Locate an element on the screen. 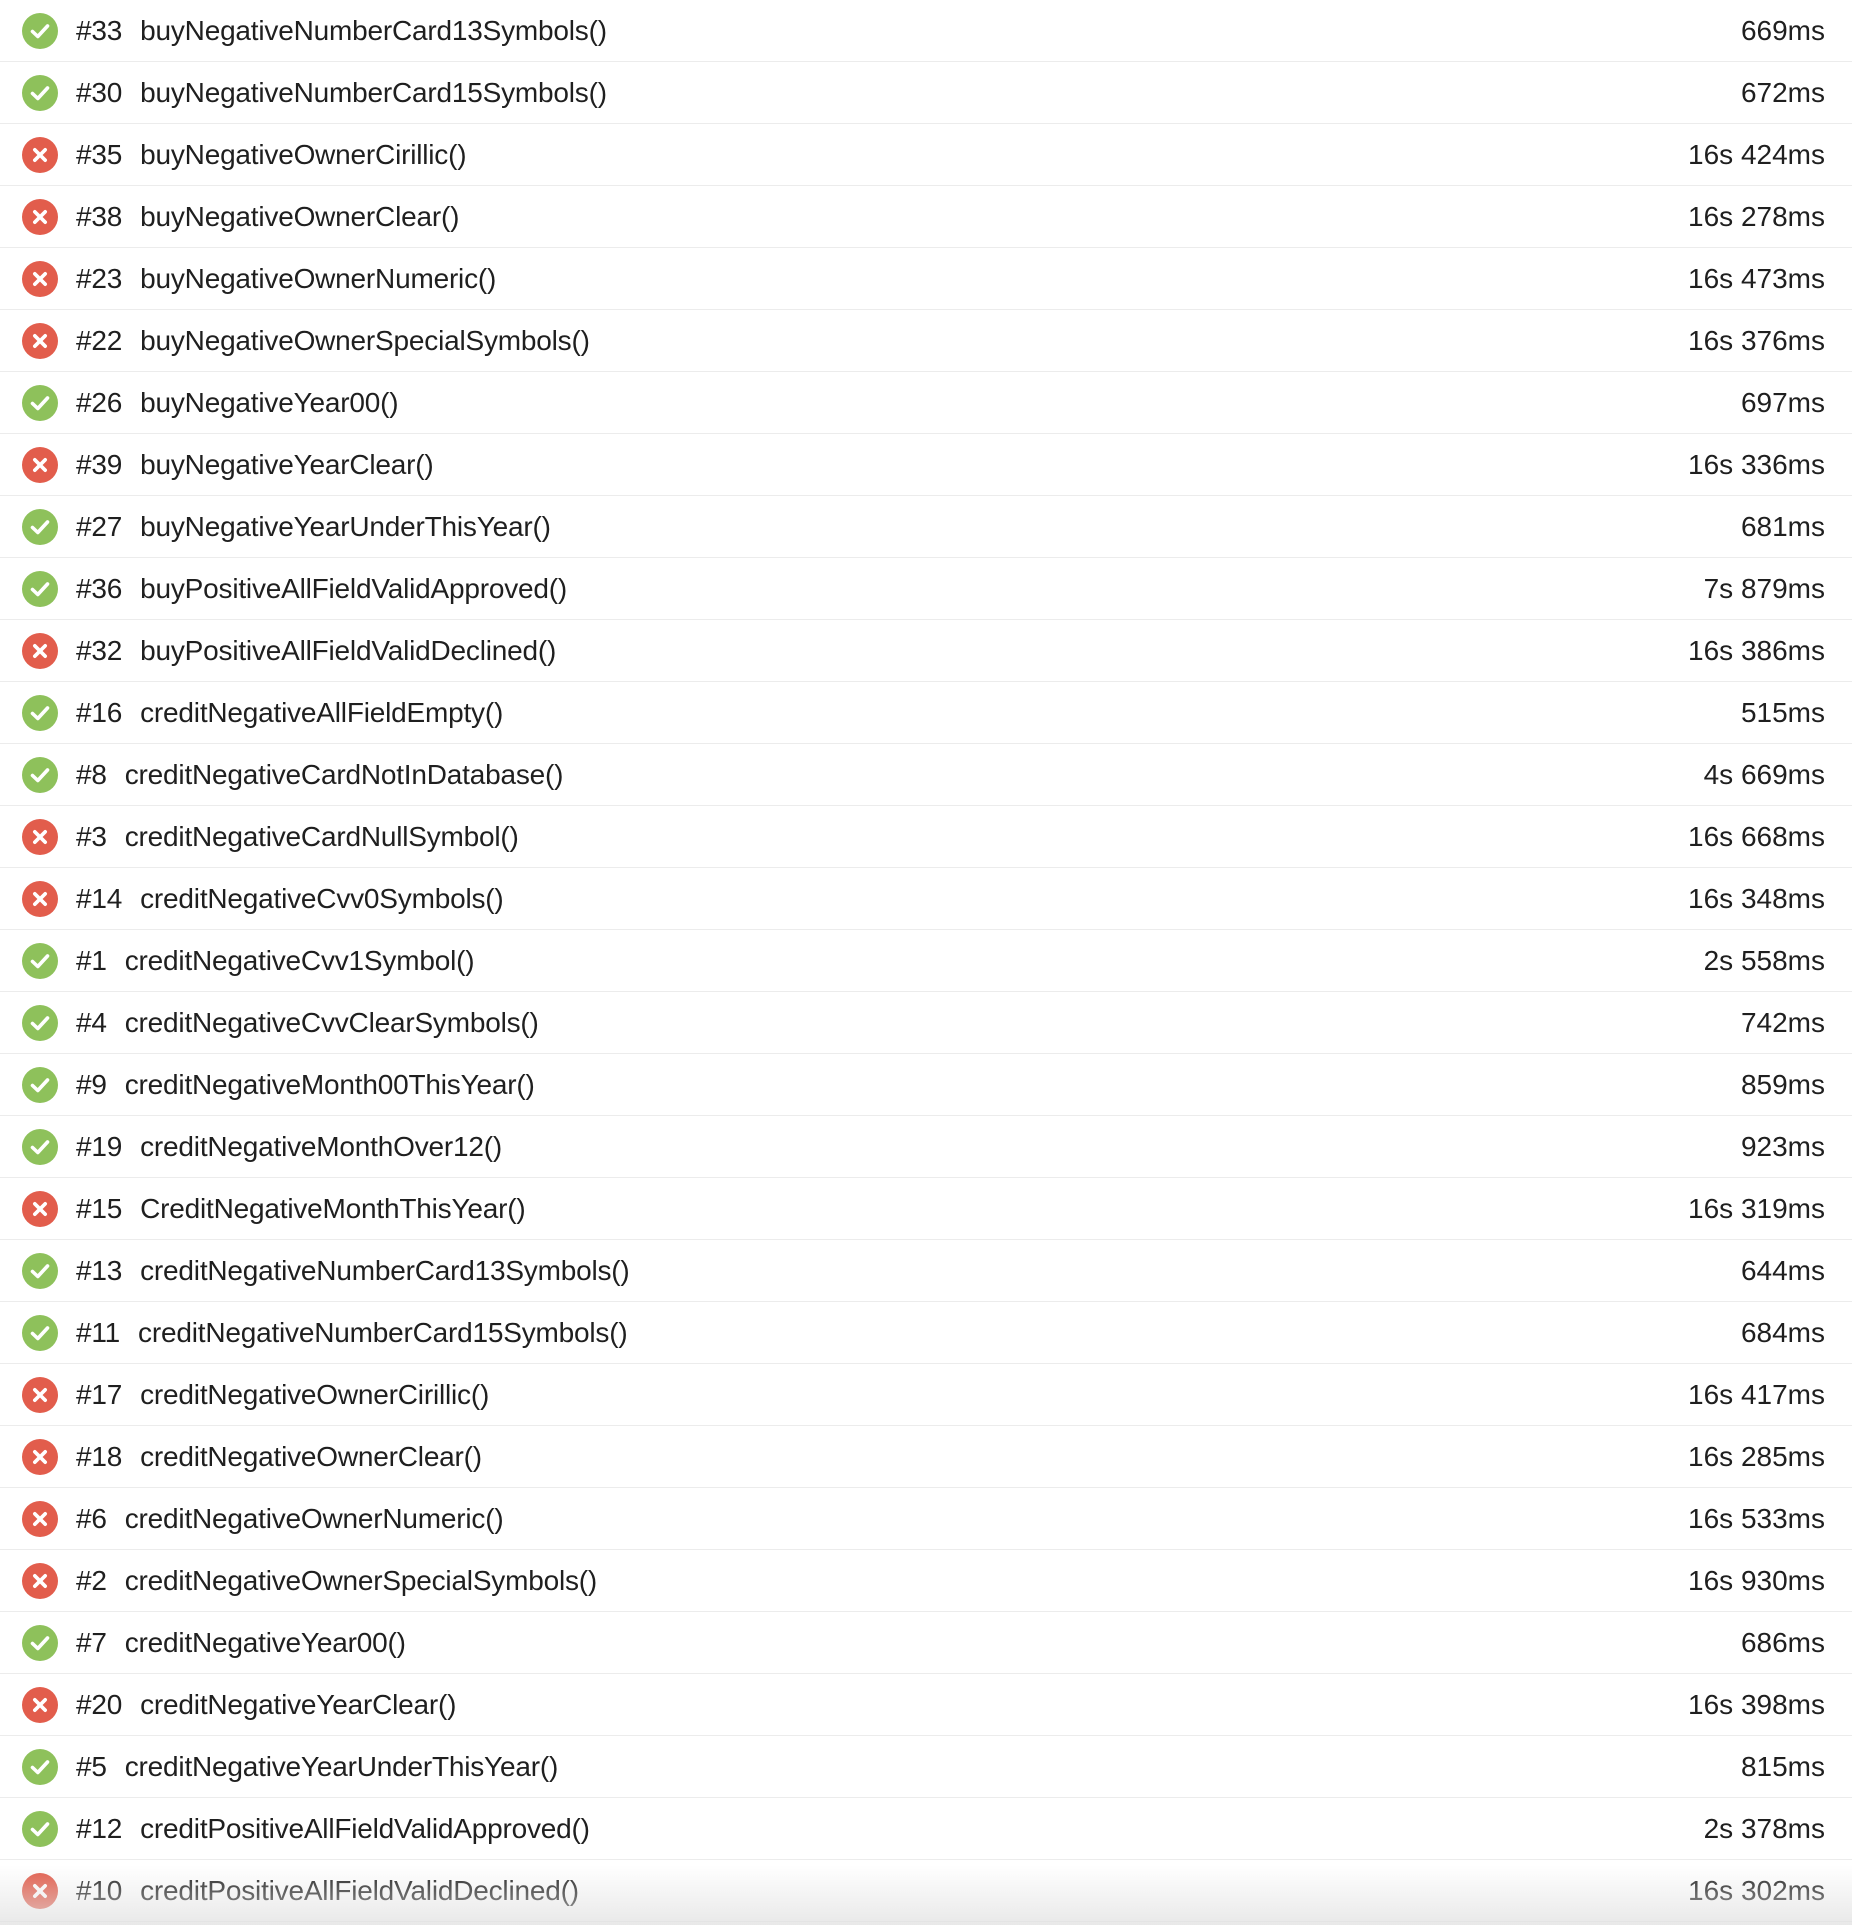  test-row-passed: #9 creditNegativeMonth00ThisYear() 859ms is located at coordinates (926, 1085).